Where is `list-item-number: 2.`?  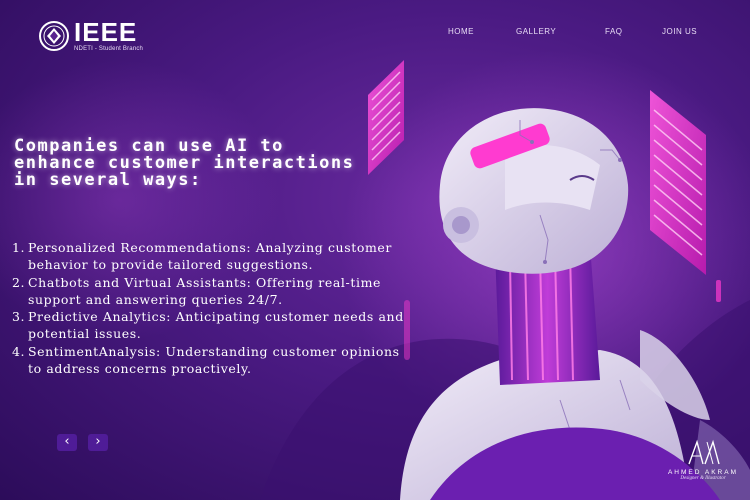
list-item-number: 2. is located at coordinates (19, 282).